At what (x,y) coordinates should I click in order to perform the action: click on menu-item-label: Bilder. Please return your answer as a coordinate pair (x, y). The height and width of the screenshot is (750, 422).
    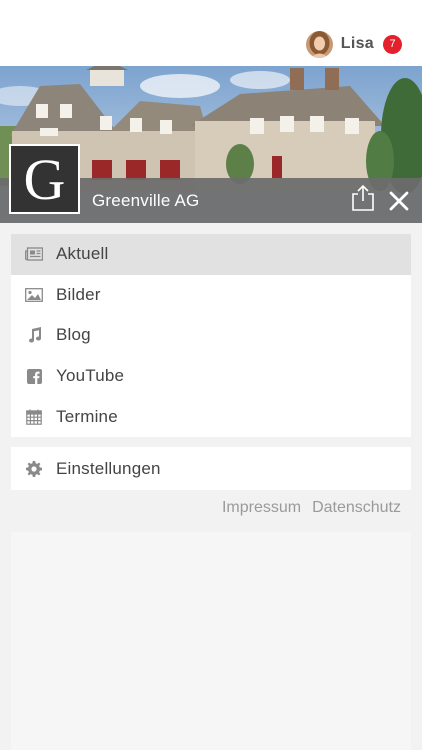
    Looking at the image, I should click on (78, 294).